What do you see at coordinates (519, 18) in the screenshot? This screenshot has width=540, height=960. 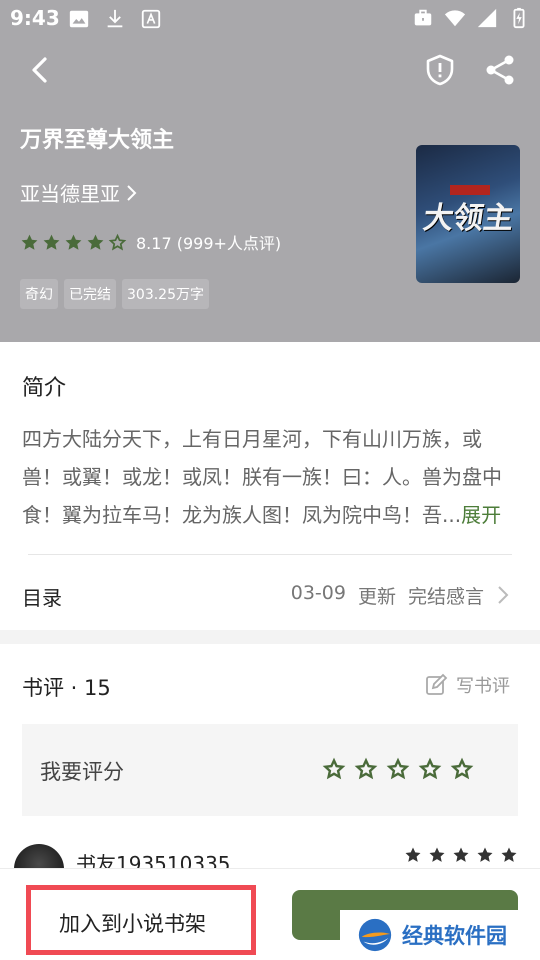 I see `battery-icon` at bounding box center [519, 18].